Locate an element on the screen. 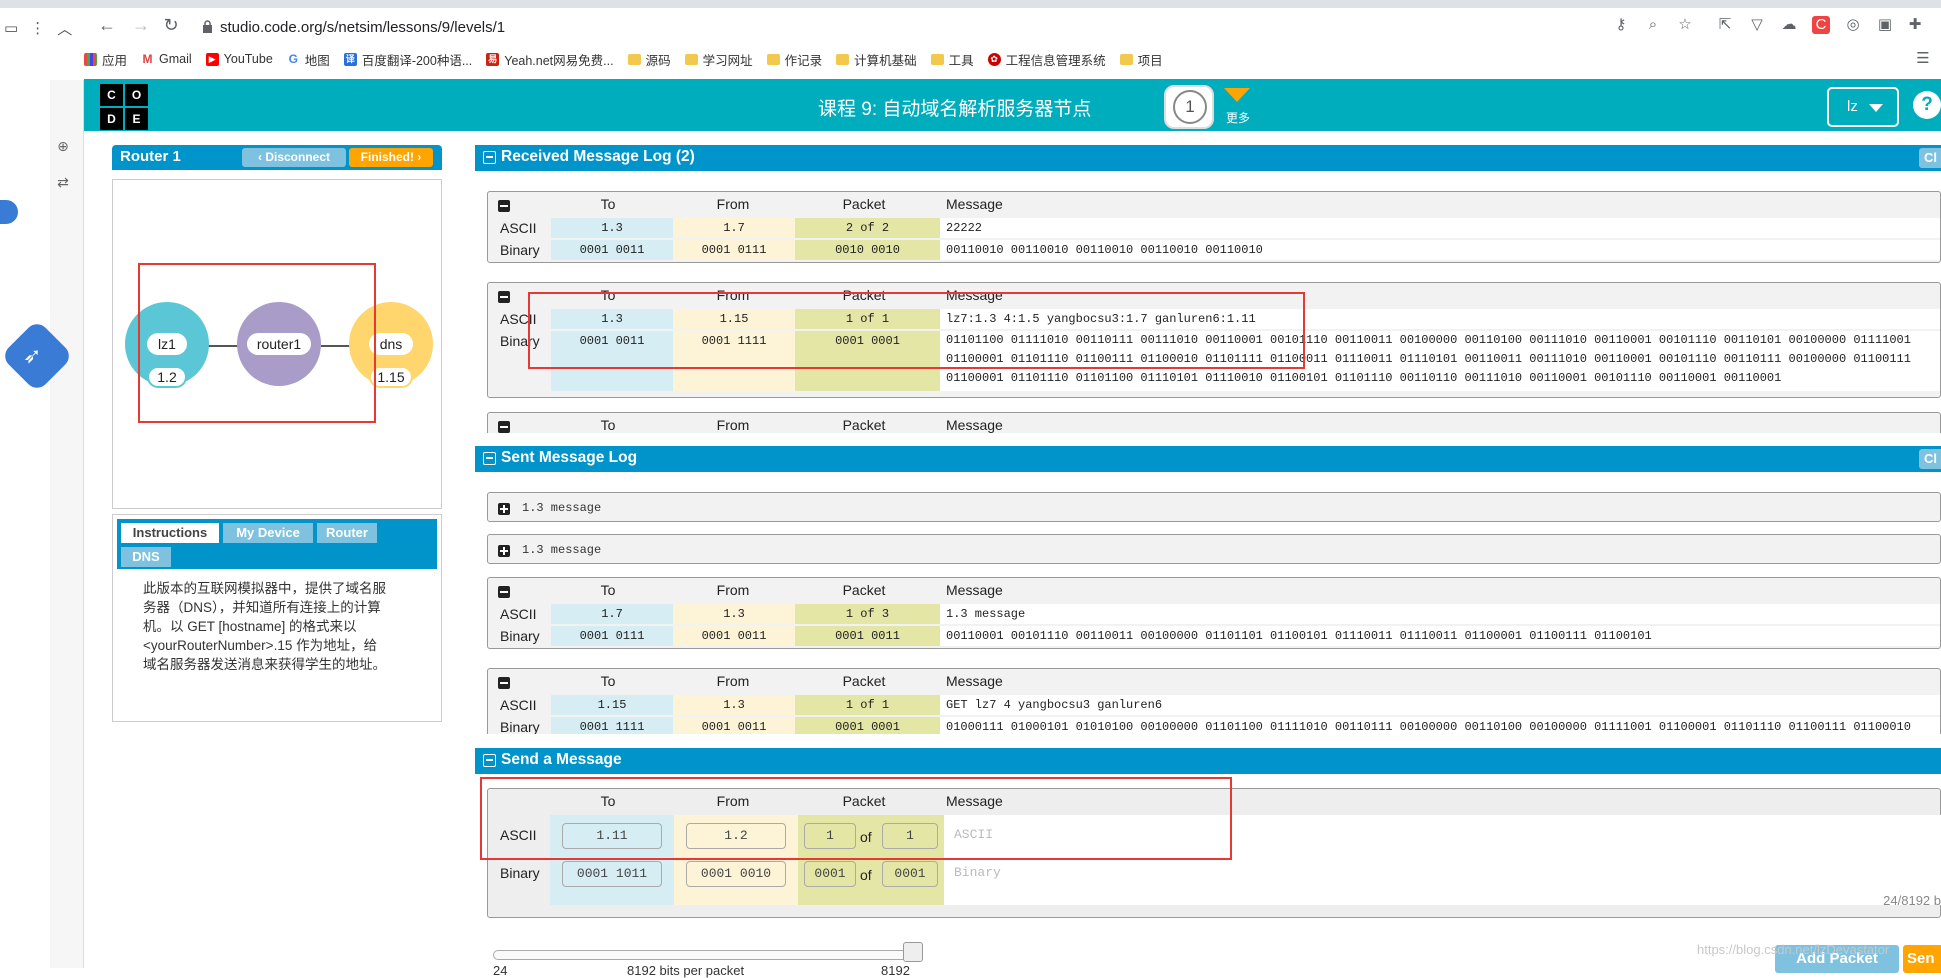  to-ascii-input: 1.11 is located at coordinates (612, 836).